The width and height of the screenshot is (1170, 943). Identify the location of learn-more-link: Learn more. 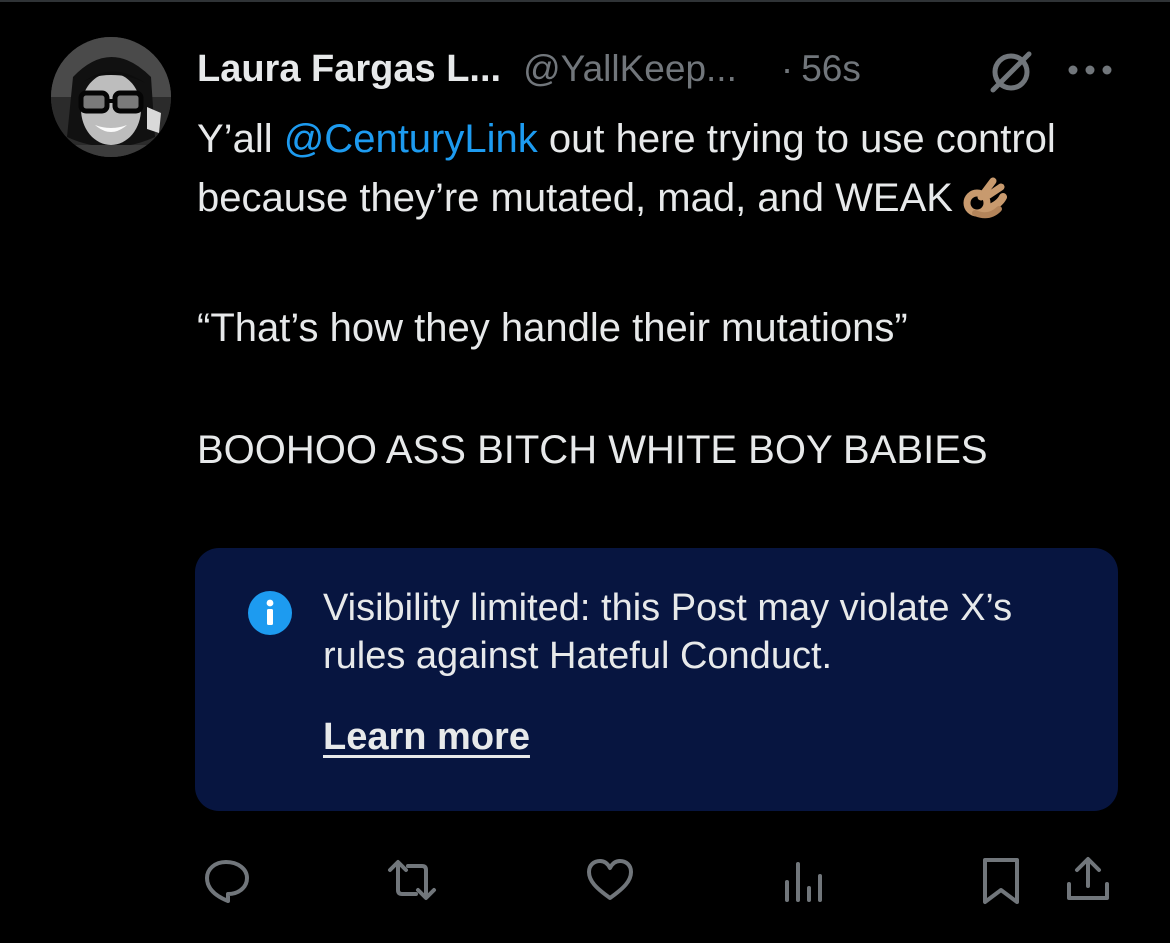
(426, 737).